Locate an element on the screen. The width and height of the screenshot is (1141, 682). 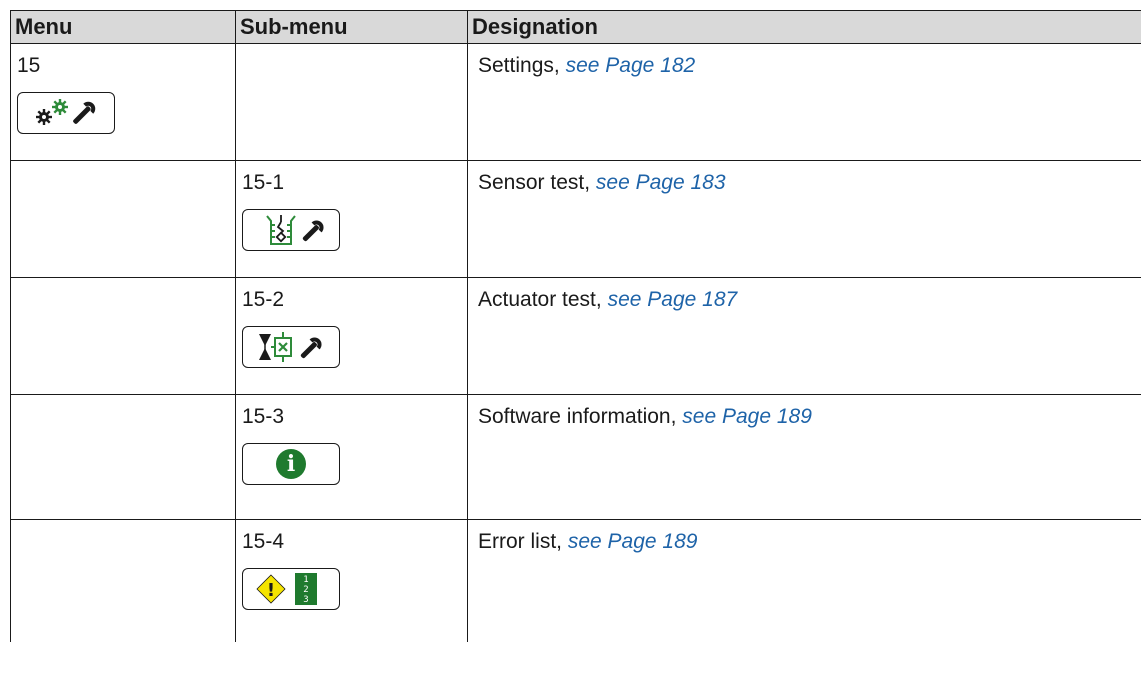
menu-cell: 15 is located at coordinates (123, 102).